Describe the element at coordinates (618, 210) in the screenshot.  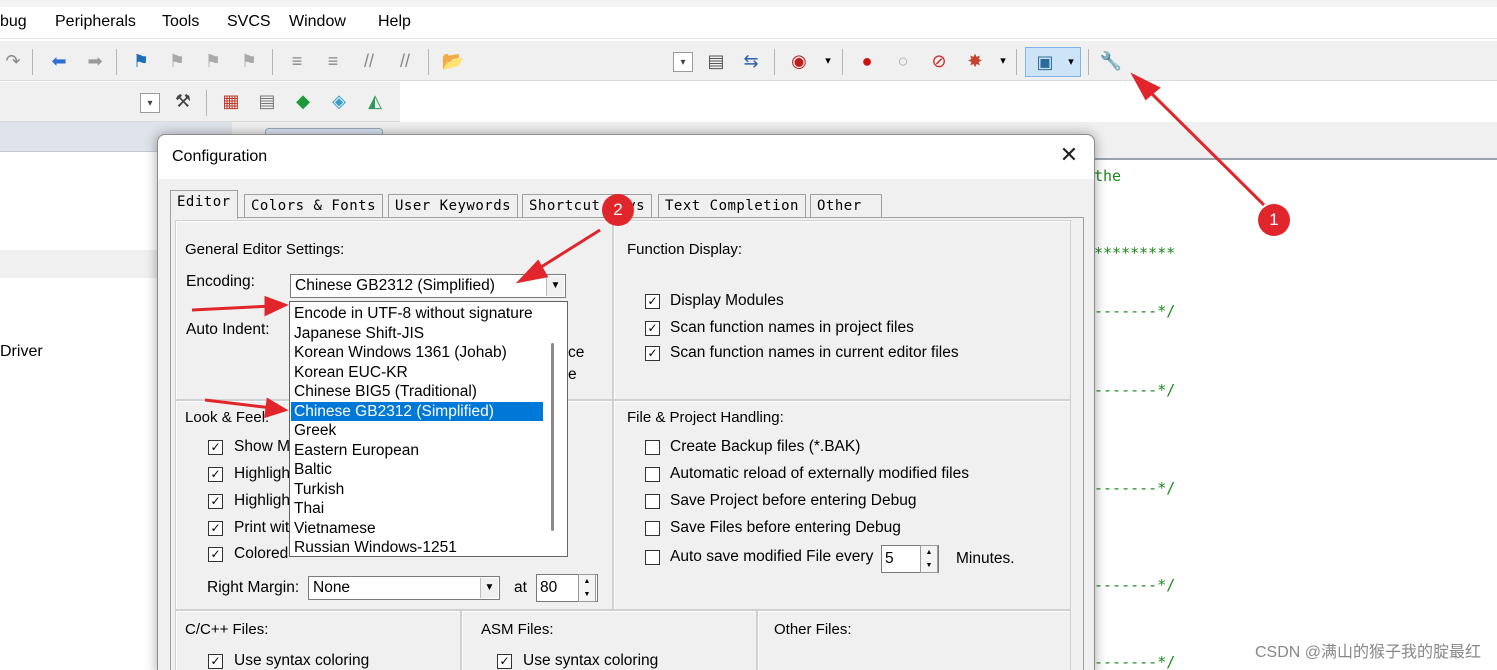
I see `annotation-badge-2: 2` at that location.